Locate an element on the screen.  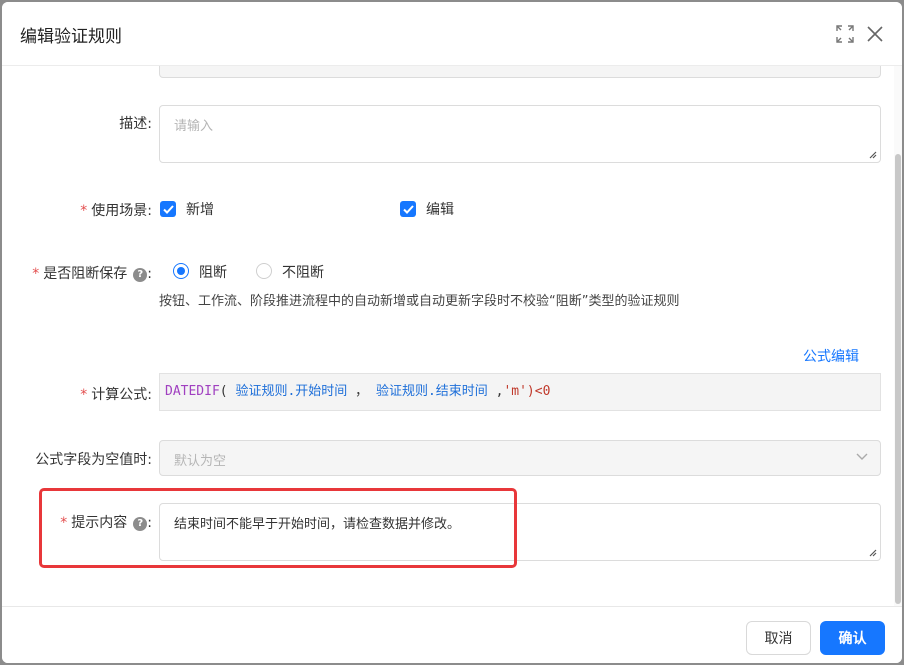
dialog-header: 编辑验证规则 is located at coordinates (452, 34).